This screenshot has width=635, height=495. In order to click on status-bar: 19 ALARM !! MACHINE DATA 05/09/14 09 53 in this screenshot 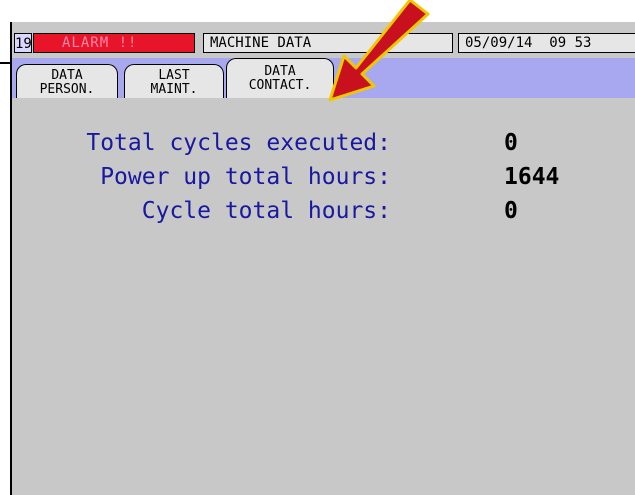, I will do `click(323, 44)`.